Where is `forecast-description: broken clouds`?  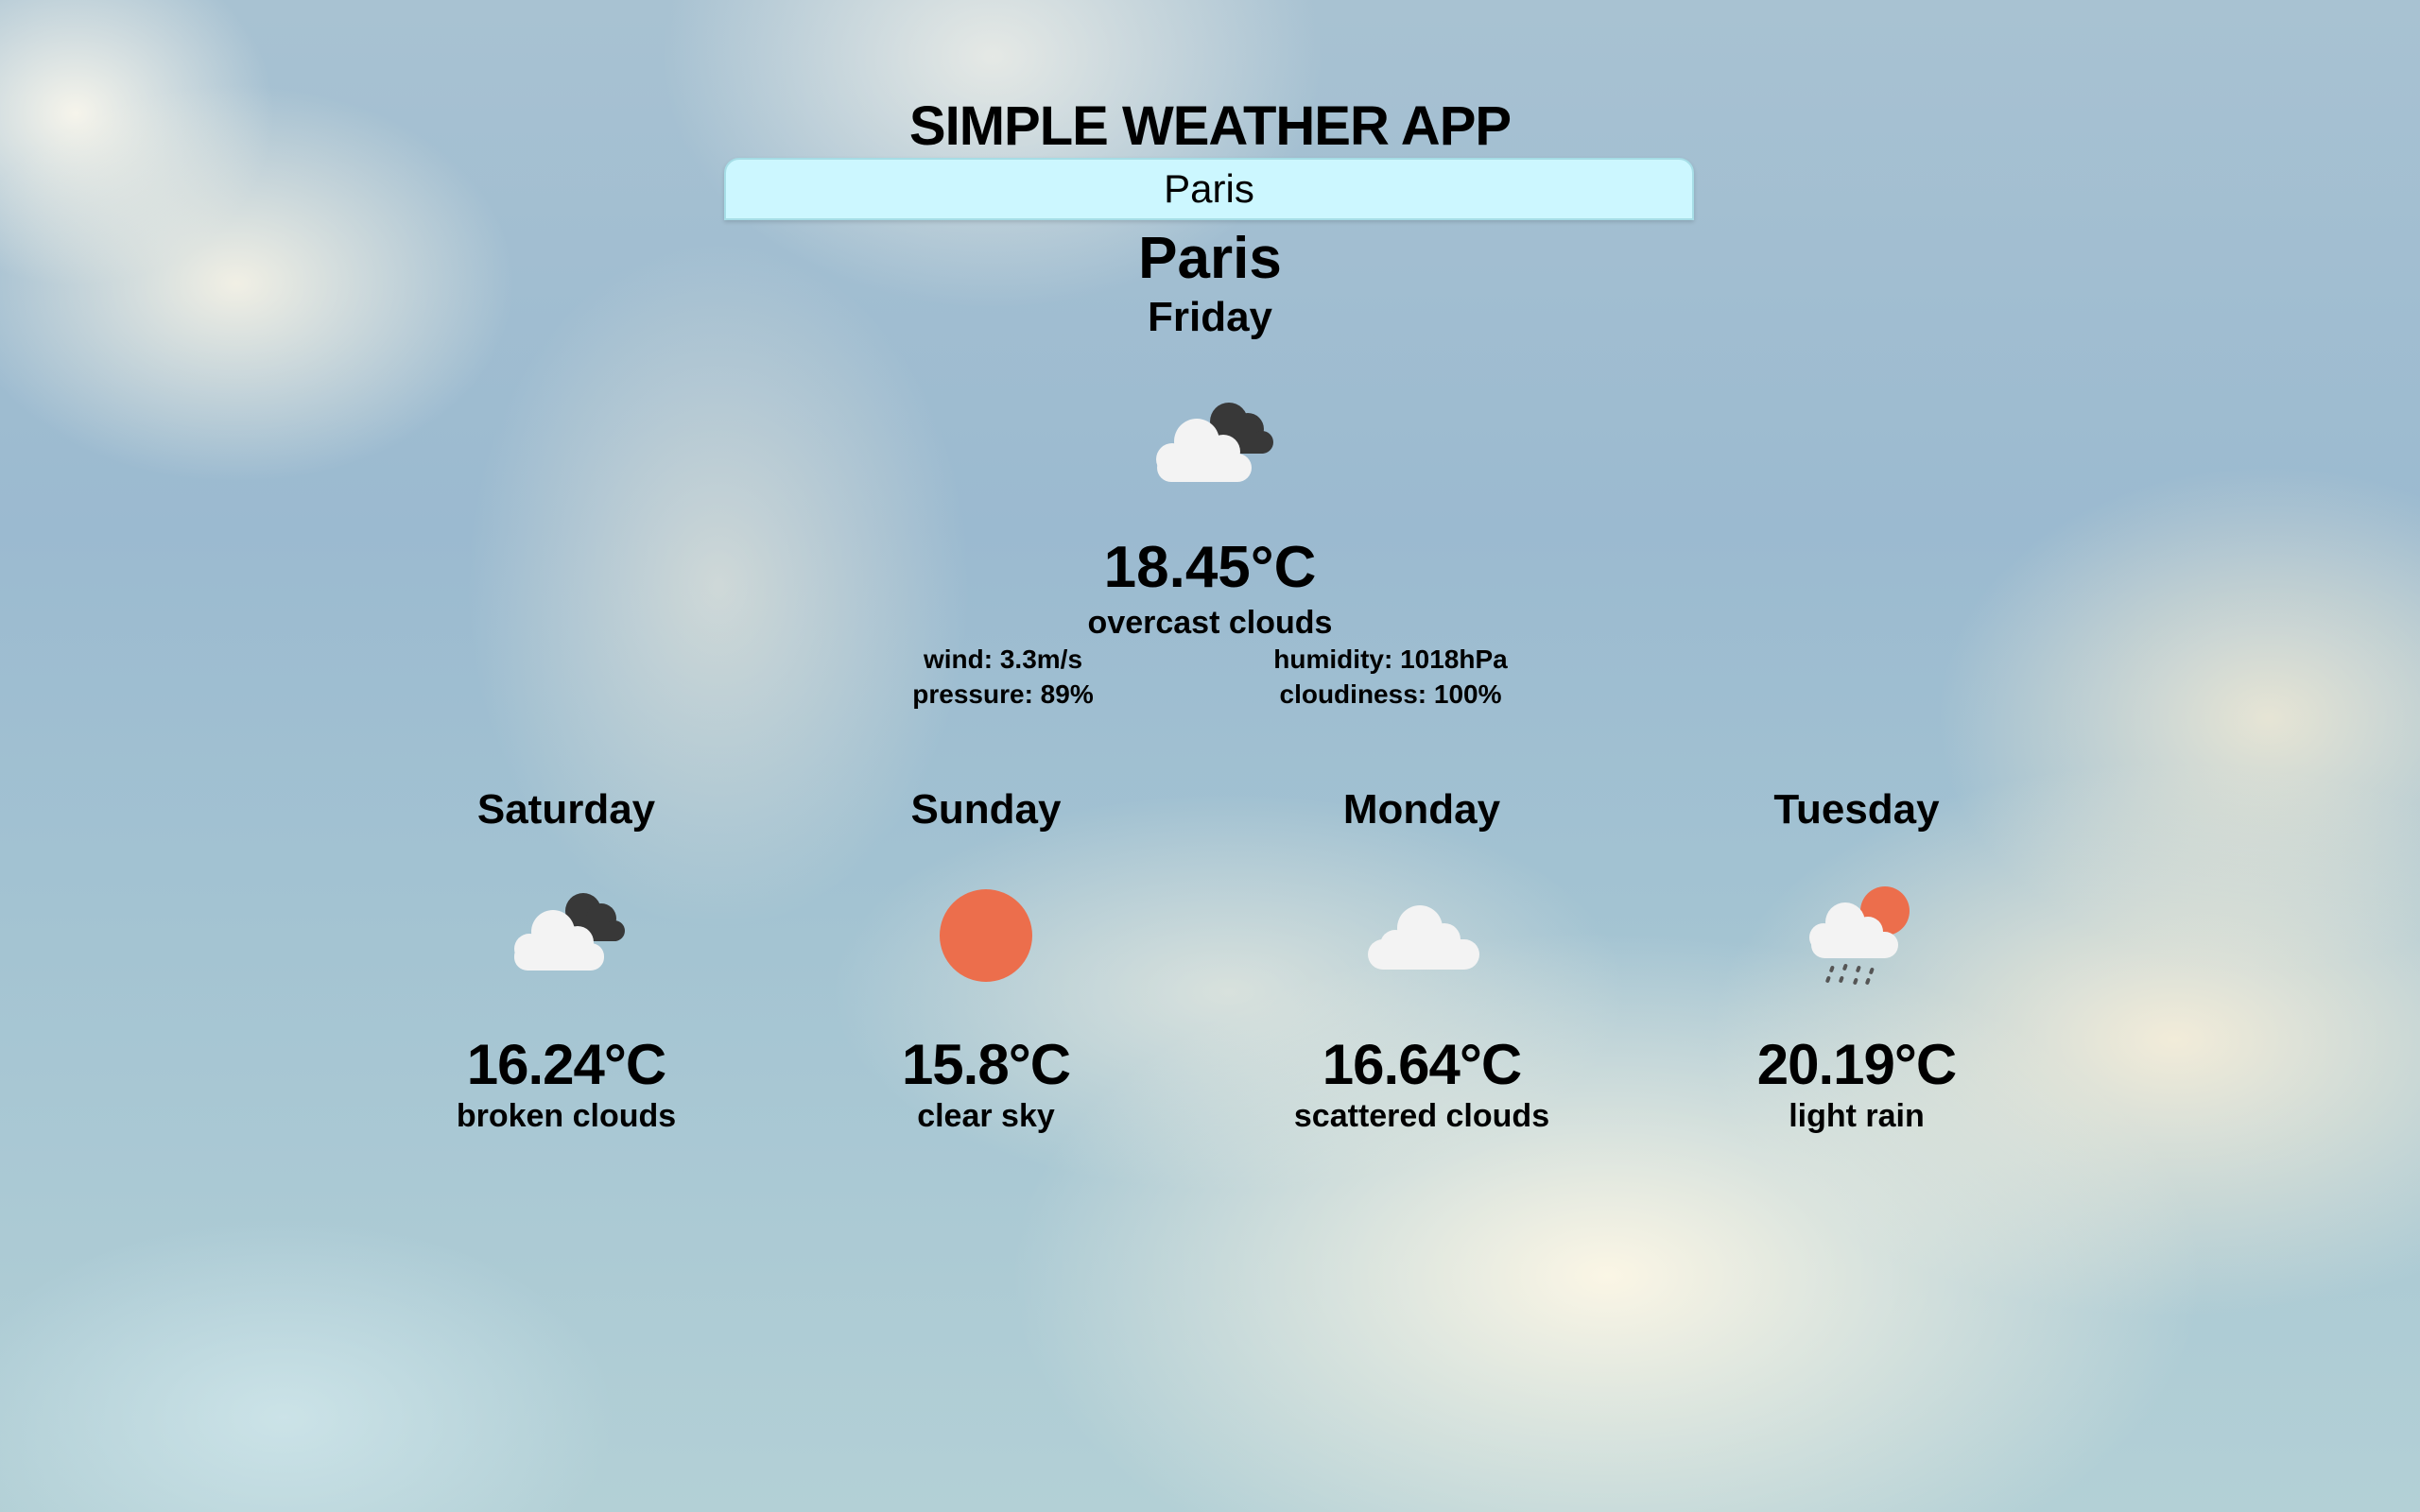
forecast-description: broken clouds is located at coordinates (566, 1116).